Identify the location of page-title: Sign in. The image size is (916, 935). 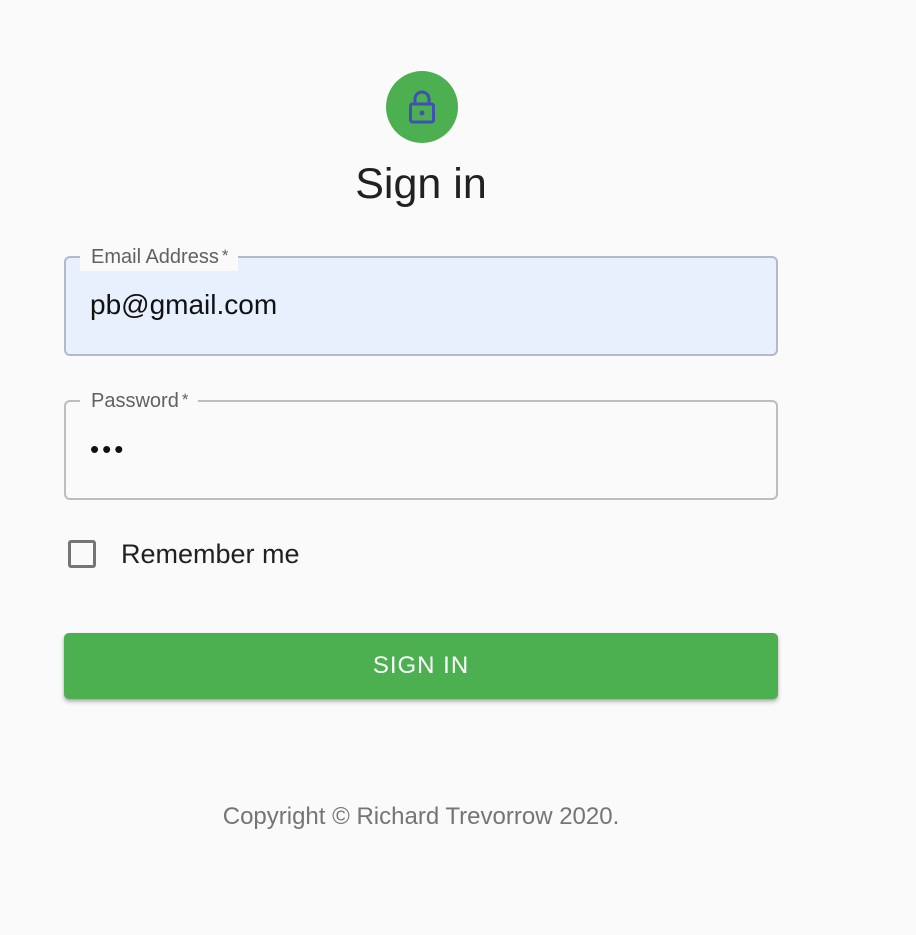
(421, 184).